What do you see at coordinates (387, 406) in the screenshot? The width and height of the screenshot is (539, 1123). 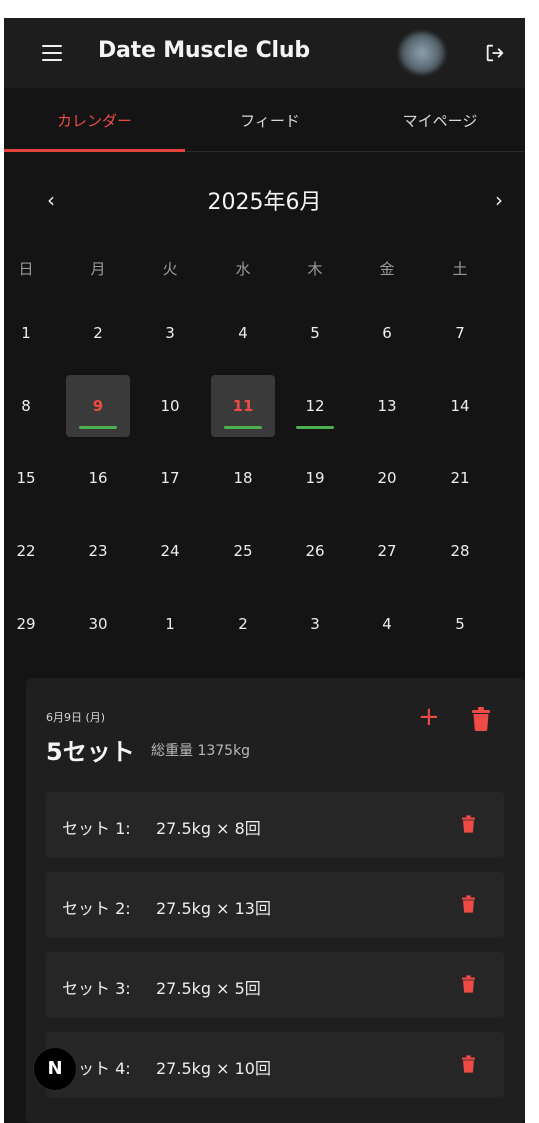 I see `calendar-day: 13` at bounding box center [387, 406].